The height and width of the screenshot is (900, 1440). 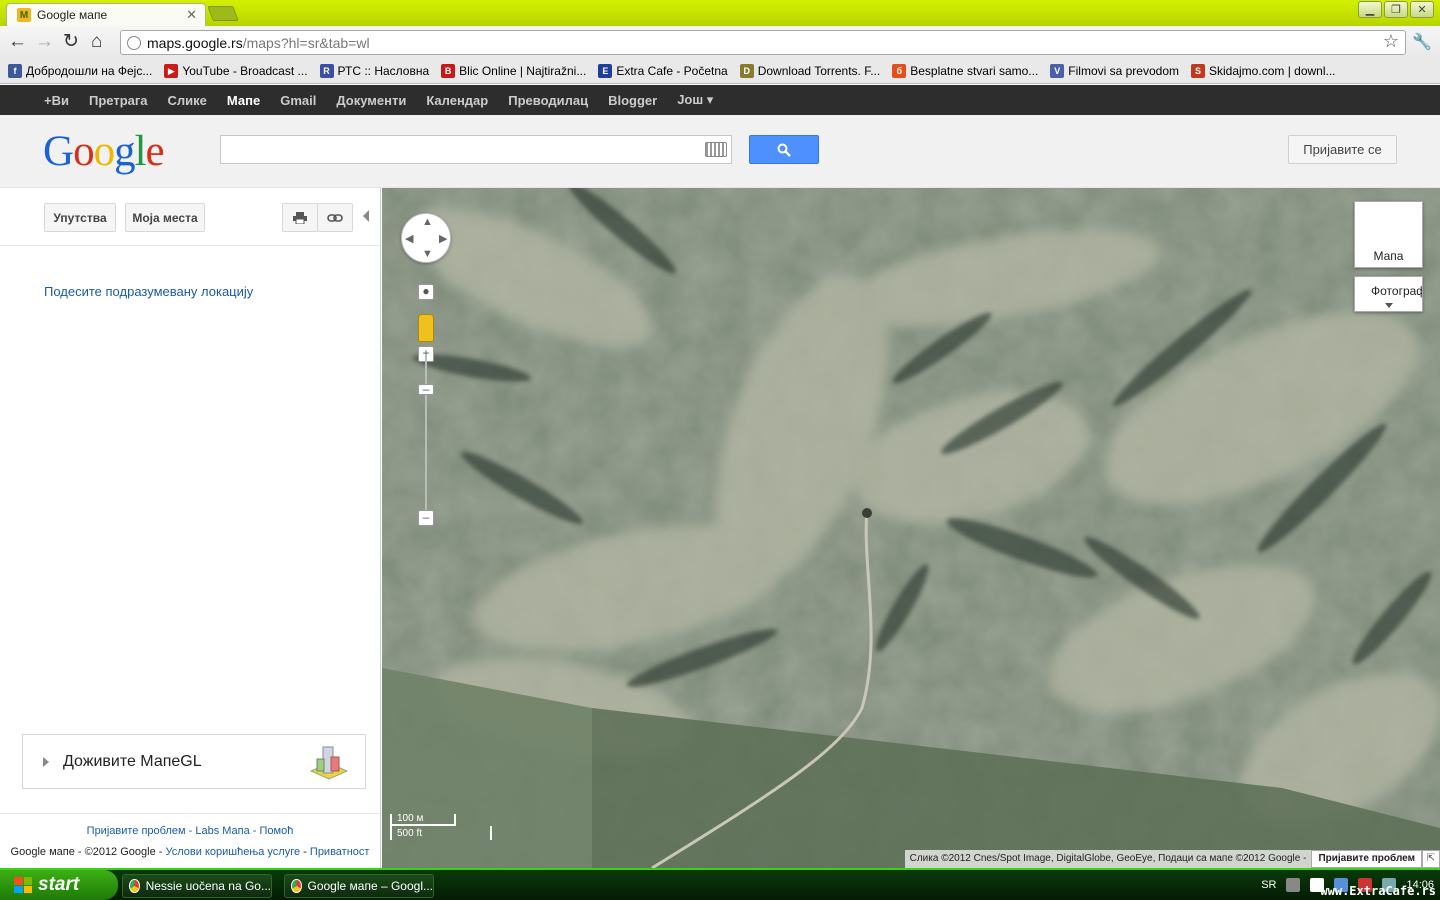 I want to click on bookmark-item: E Extra Cafe - Početna, so click(x=663, y=71).